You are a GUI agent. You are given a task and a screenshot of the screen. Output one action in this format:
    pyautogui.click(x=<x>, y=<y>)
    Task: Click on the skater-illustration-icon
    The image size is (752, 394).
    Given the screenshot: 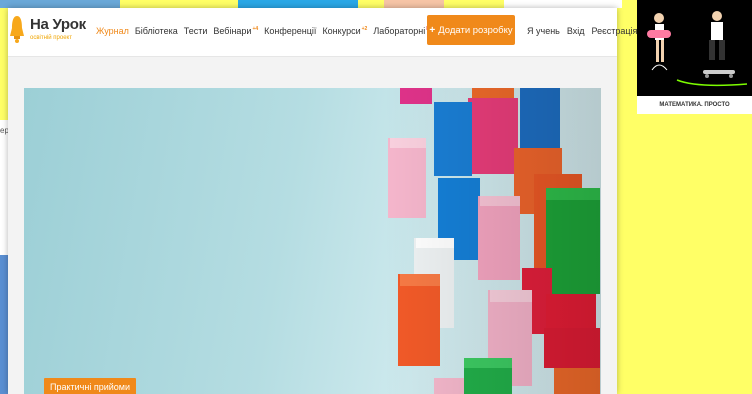 What is the action you would take?
    pyautogui.click(x=694, y=48)
    